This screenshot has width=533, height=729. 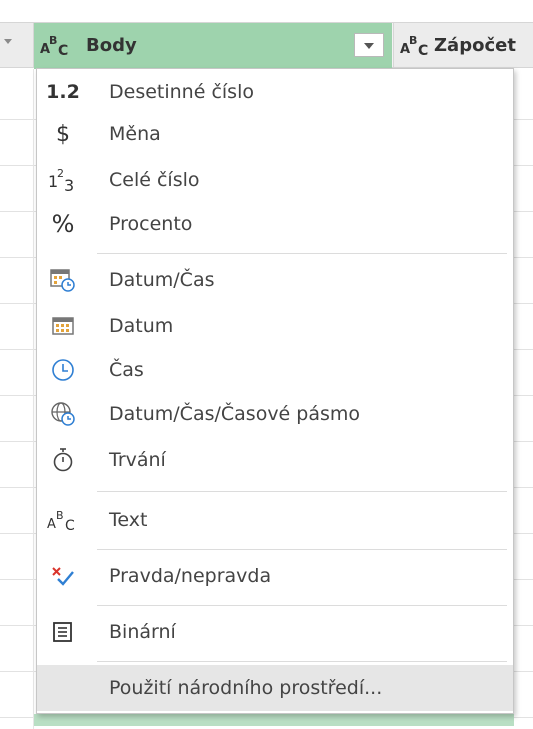 What do you see at coordinates (63, 460) in the screenshot?
I see `duration-icon` at bounding box center [63, 460].